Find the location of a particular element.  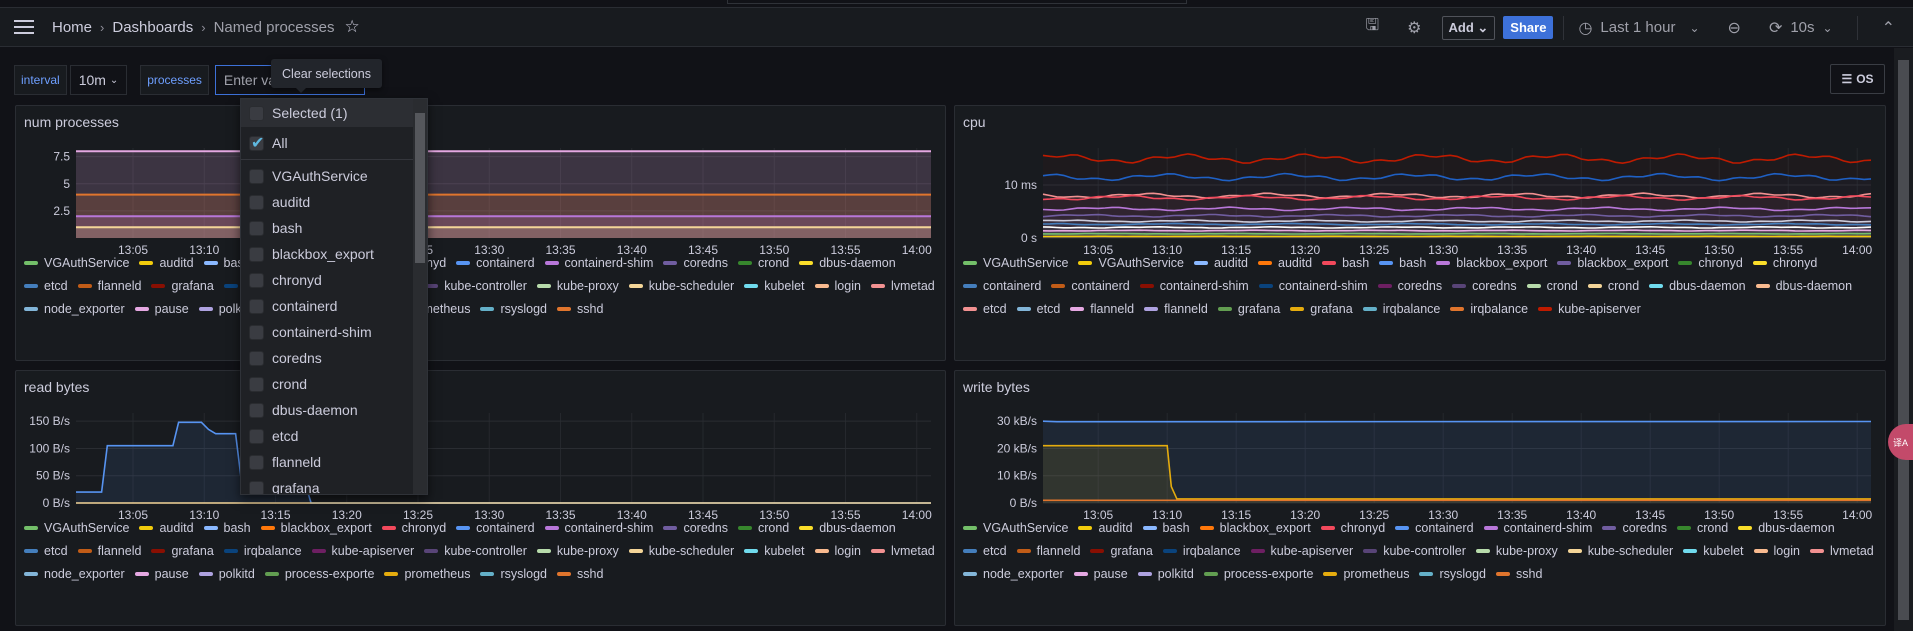

star-icon: ☆ is located at coordinates (351, 27).